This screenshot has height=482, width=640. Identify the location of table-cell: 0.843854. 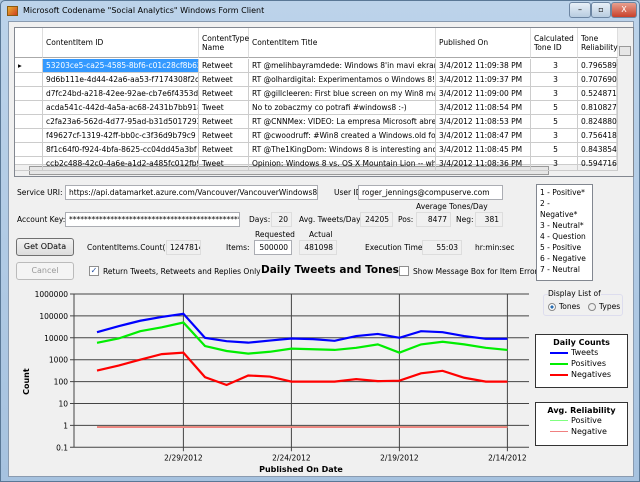
(598, 150).